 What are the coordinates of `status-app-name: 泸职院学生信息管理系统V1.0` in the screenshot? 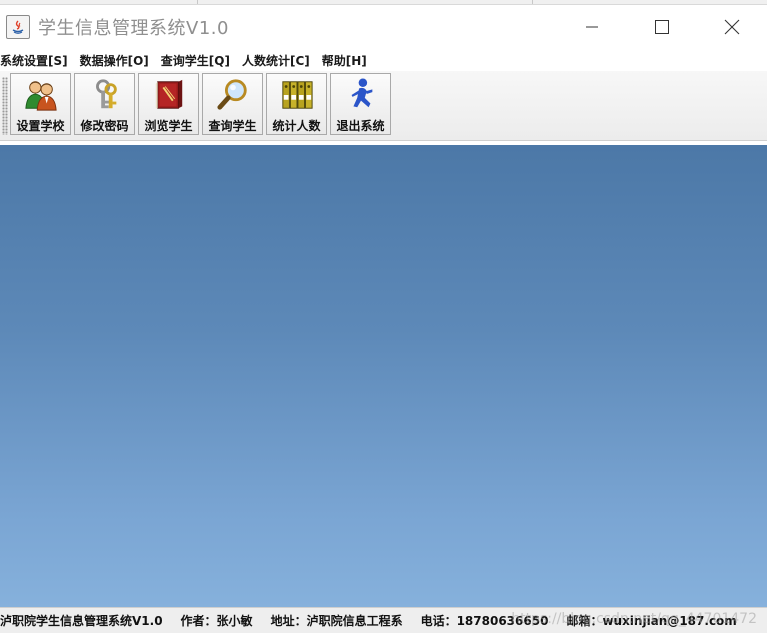 It's located at (81, 621).